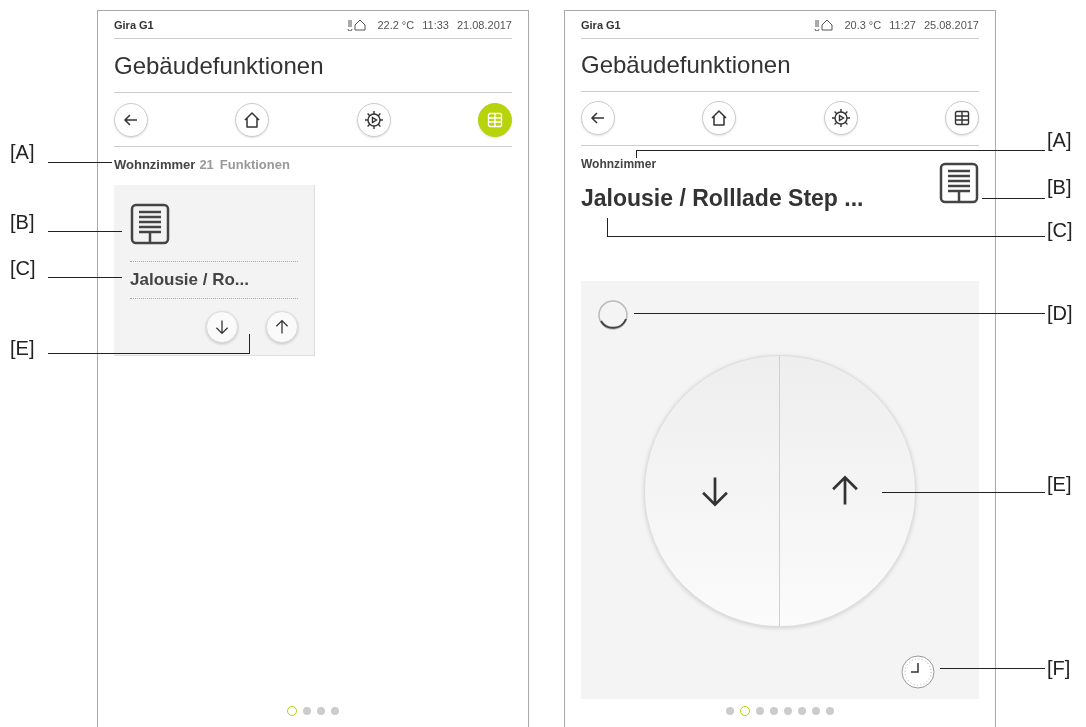  Describe the element at coordinates (1060, 313) in the screenshot. I see `callout-label: [D]` at that location.